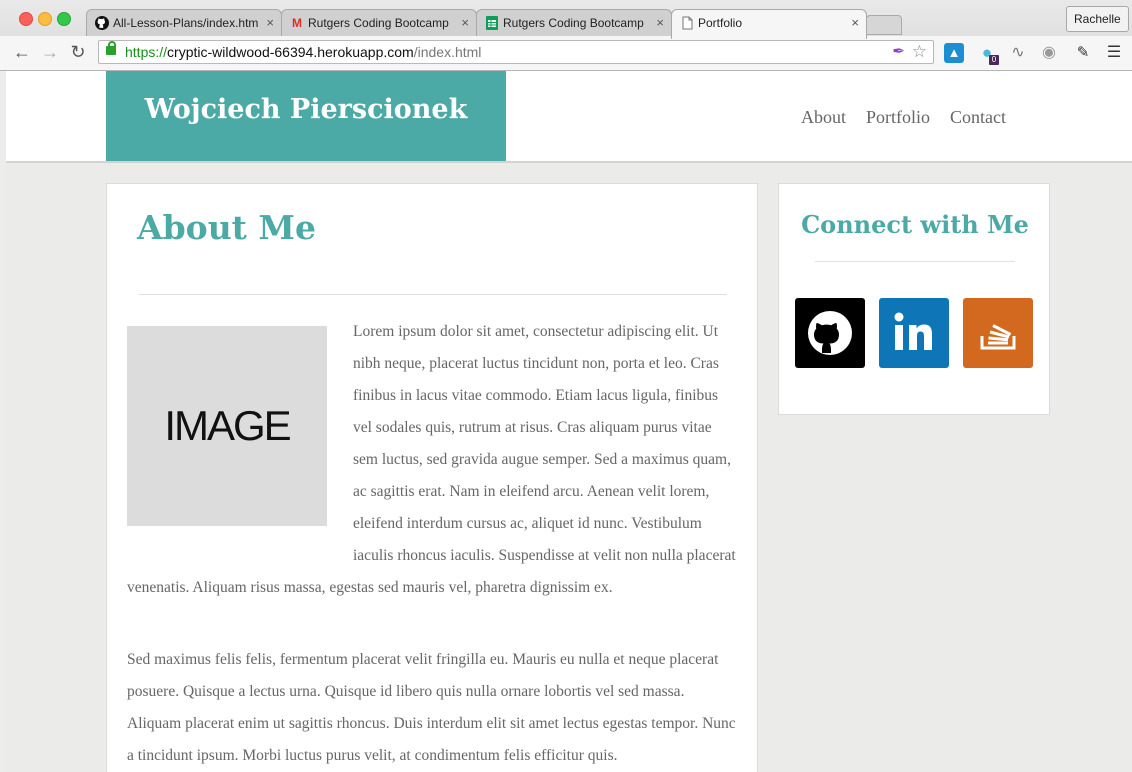 The image size is (1132, 772). I want to click on gmail-icon: M, so click(297, 23).